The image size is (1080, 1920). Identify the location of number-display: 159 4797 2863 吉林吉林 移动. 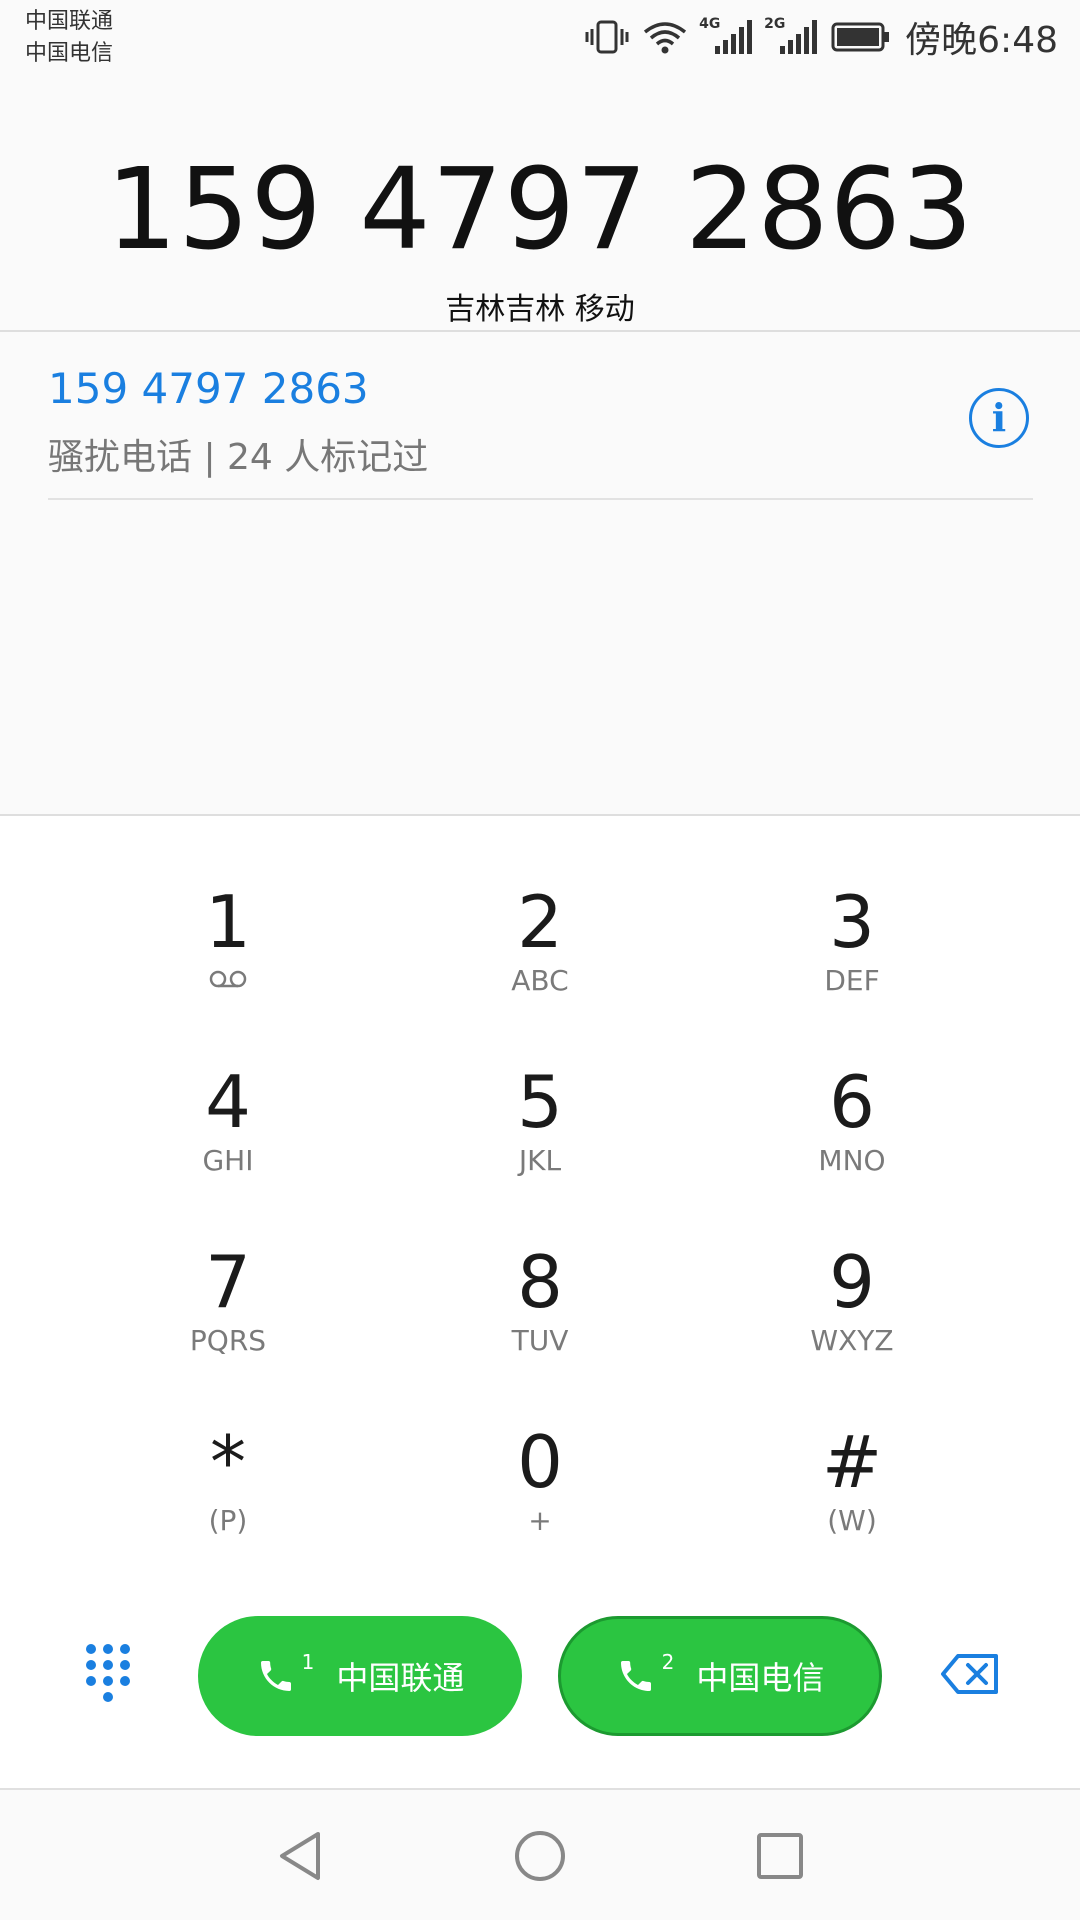
(540, 206).